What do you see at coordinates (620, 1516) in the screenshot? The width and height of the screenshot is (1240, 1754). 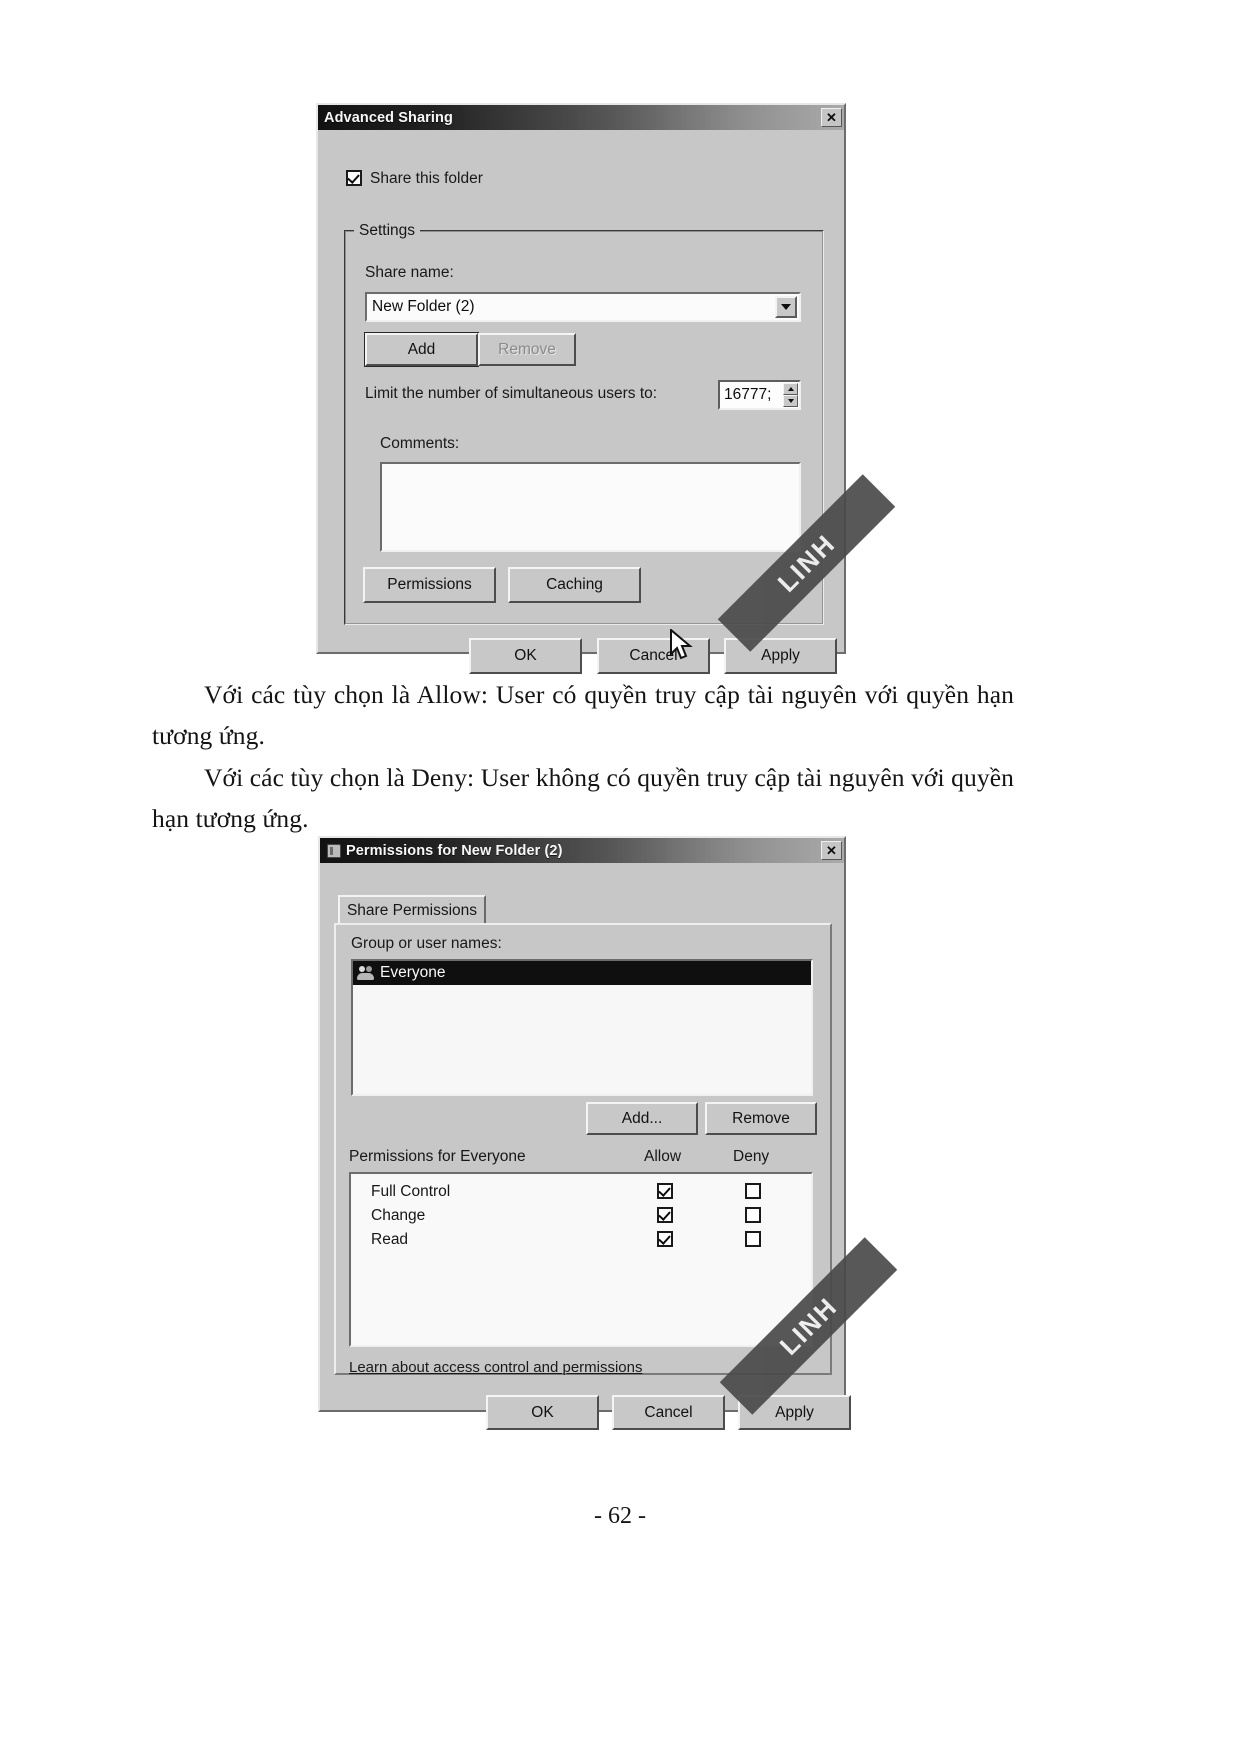 I see `page-number: - 62 -` at bounding box center [620, 1516].